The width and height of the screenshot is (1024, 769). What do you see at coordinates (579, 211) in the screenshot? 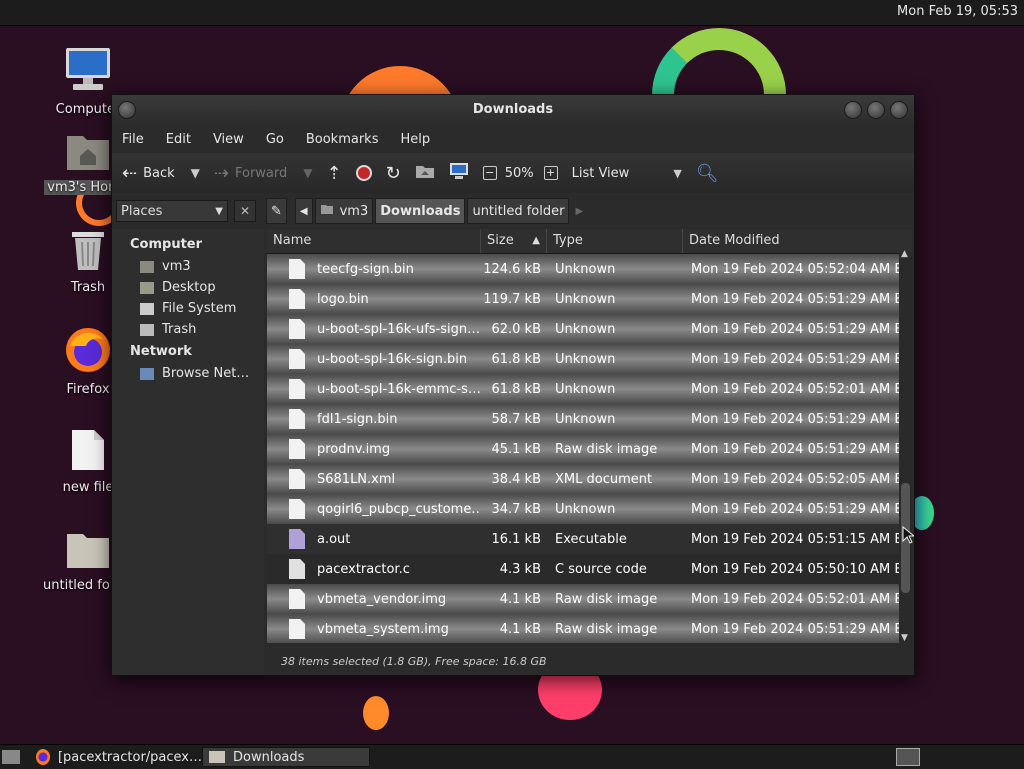
I see `breadcrumb-right-arrow: ▶` at bounding box center [579, 211].